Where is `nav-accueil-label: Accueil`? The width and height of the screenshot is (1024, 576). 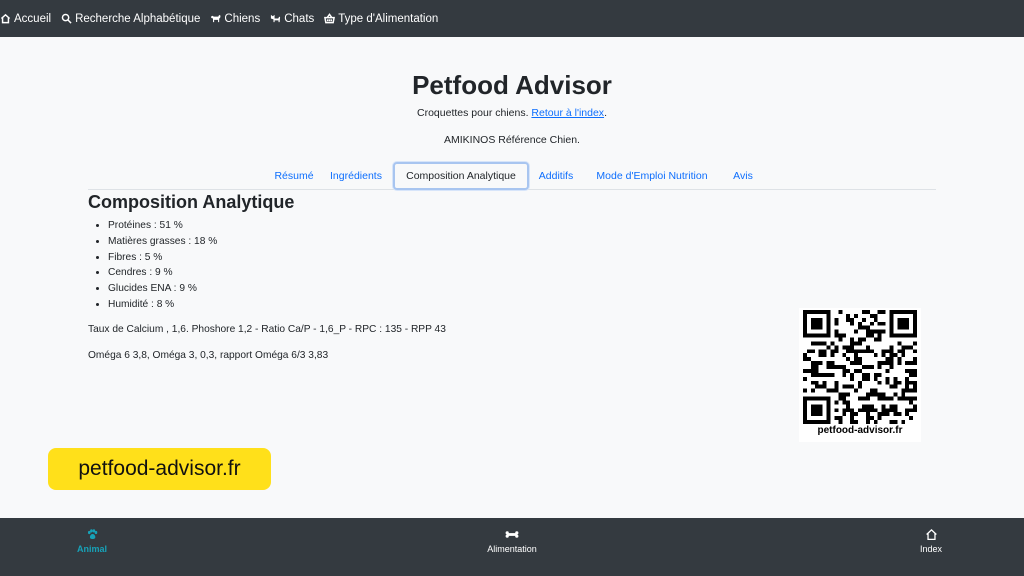
nav-accueil-label: Accueil is located at coordinates (33, 18).